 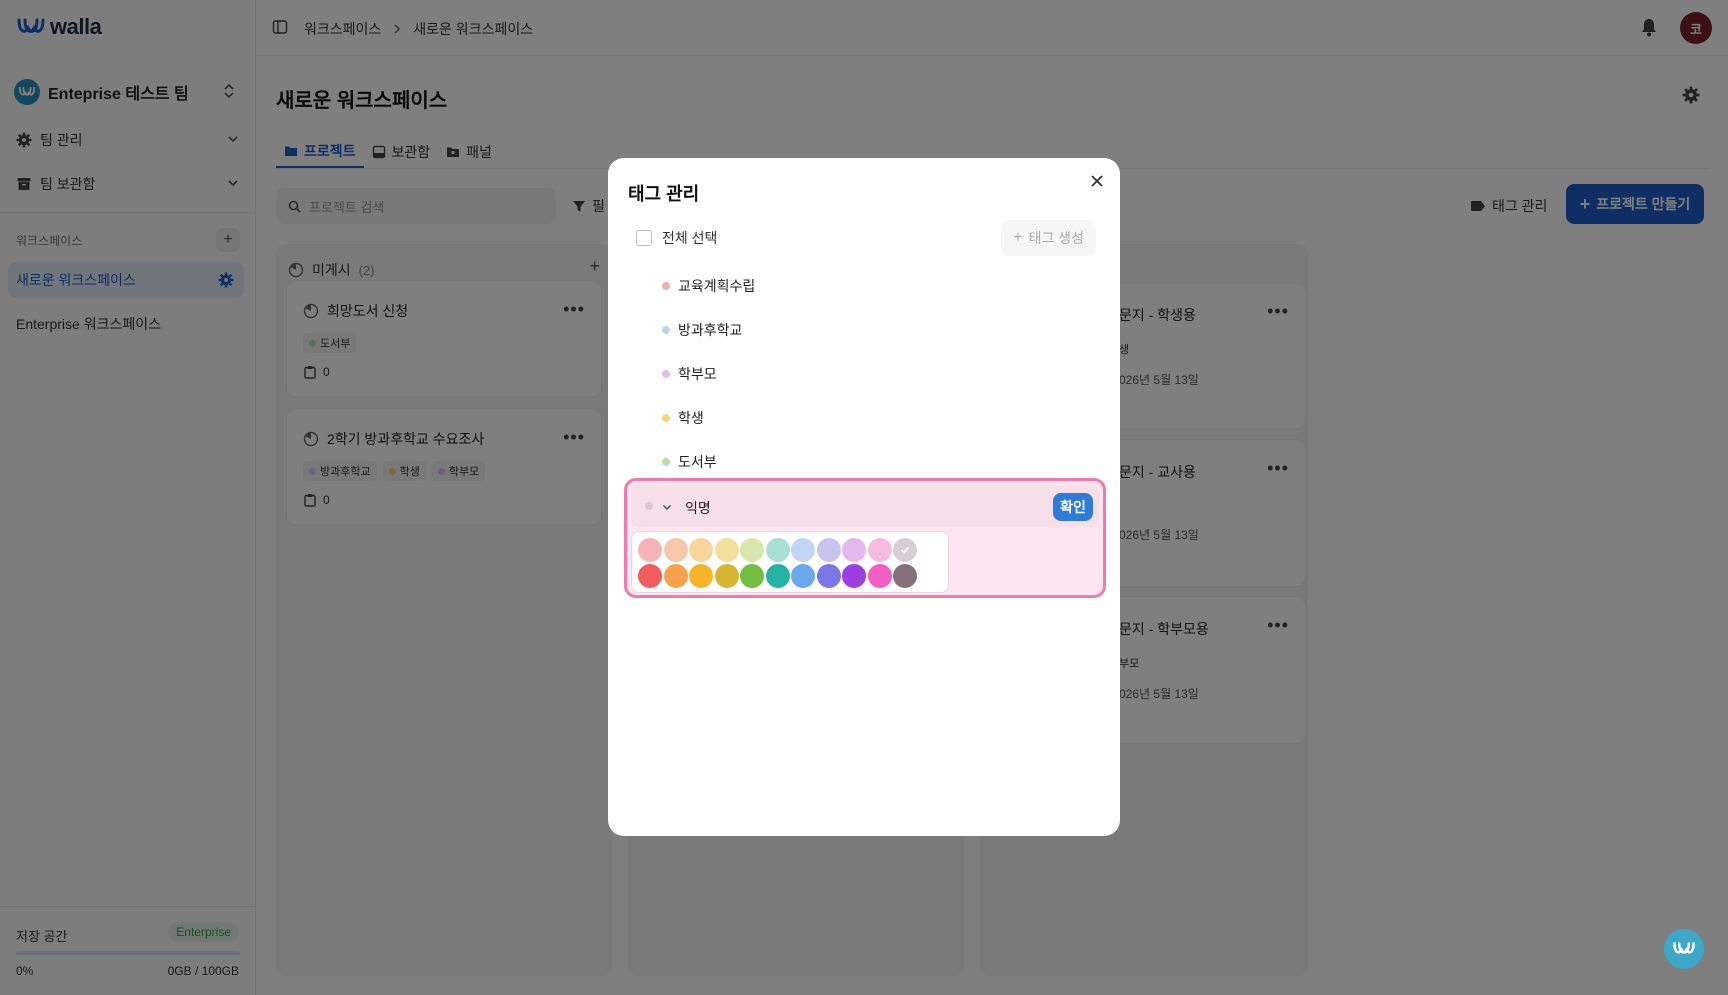 I want to click on color-picker-toggle, so click(x=649, y=506).